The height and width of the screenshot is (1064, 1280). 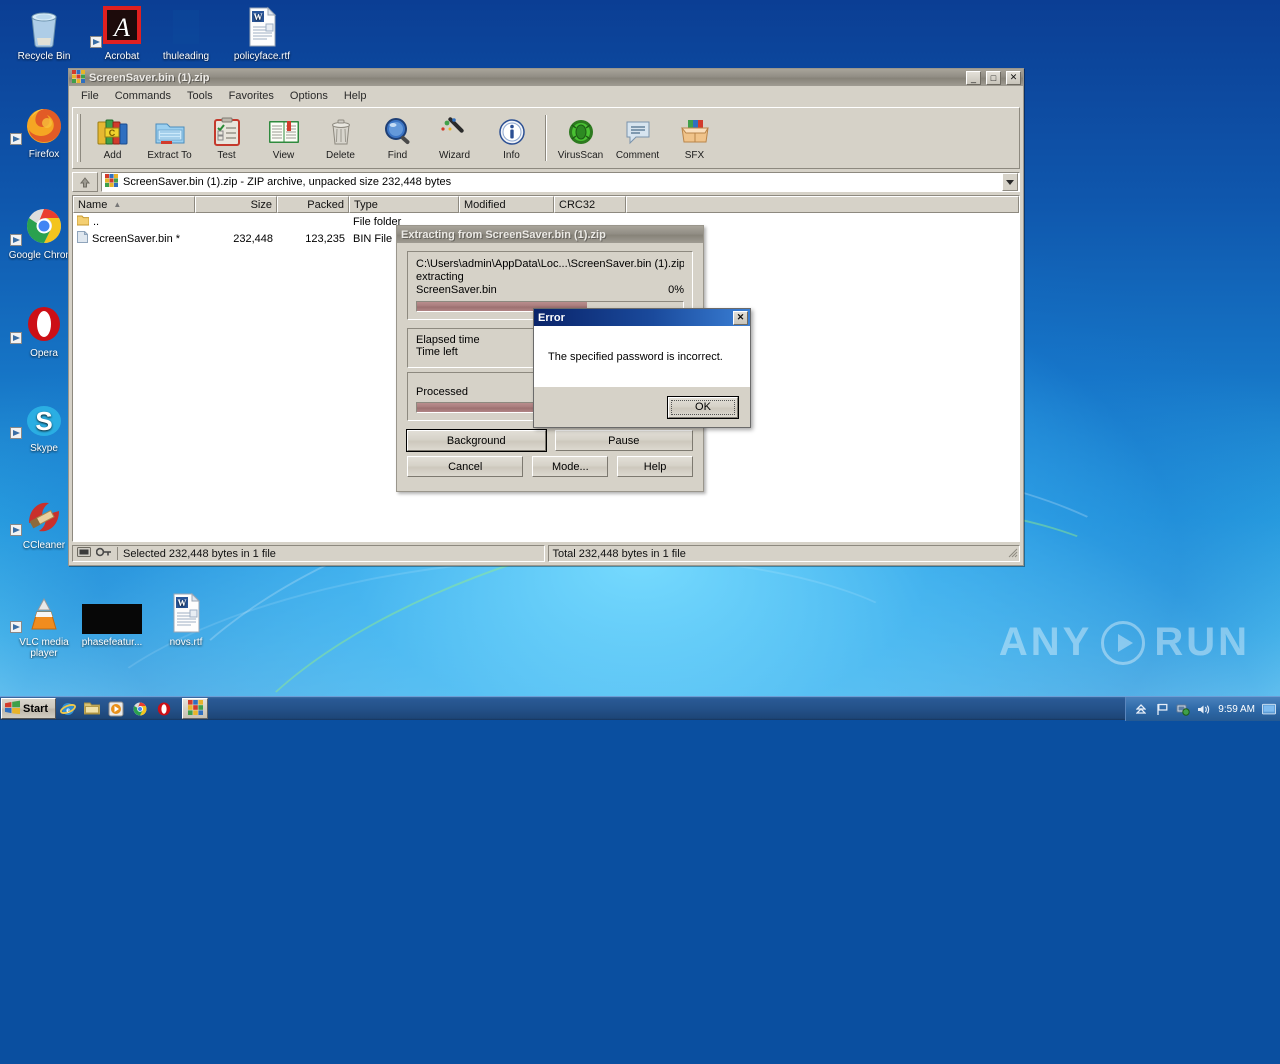 What do you see at coordinates (236, 204) in the screenshot?
I see `column-header-size: Size` at bounding box center [236, 204].